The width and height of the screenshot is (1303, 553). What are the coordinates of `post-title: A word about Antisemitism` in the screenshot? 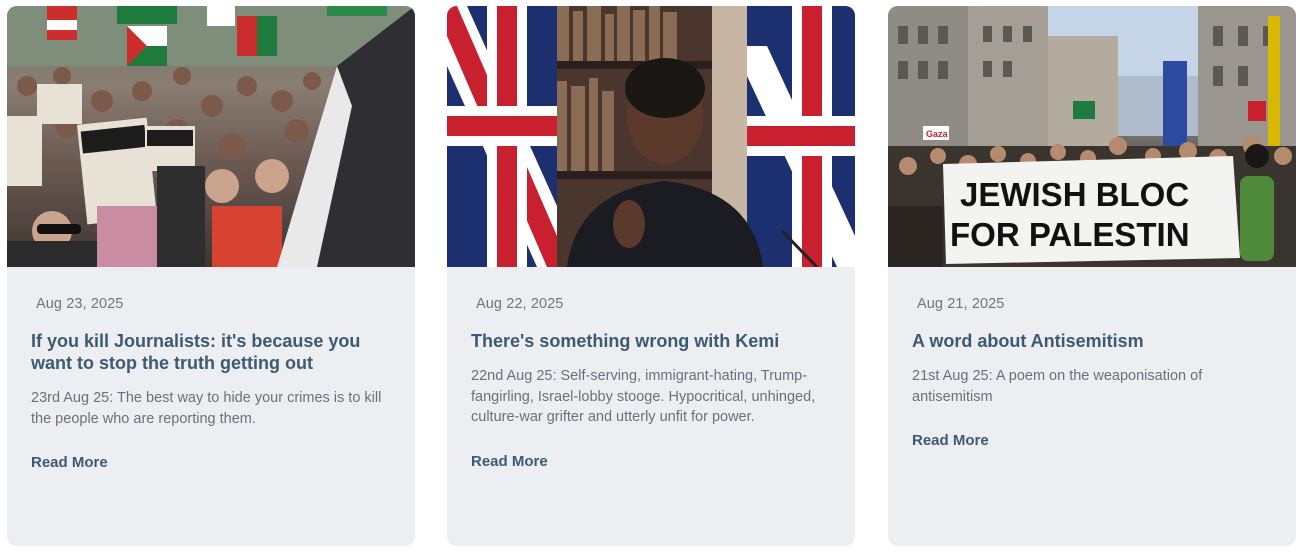 It's located at (1092, 341).